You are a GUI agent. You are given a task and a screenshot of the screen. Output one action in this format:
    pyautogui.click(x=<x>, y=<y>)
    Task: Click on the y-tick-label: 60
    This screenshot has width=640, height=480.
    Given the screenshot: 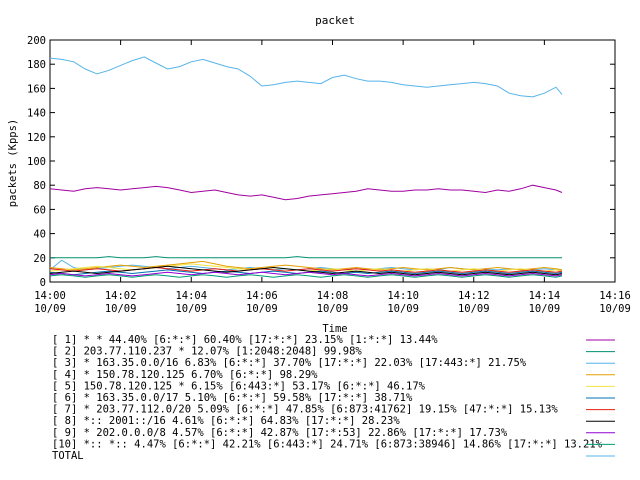 What is the action you would take?
    pyautogui.click(x=39, y=210)
    